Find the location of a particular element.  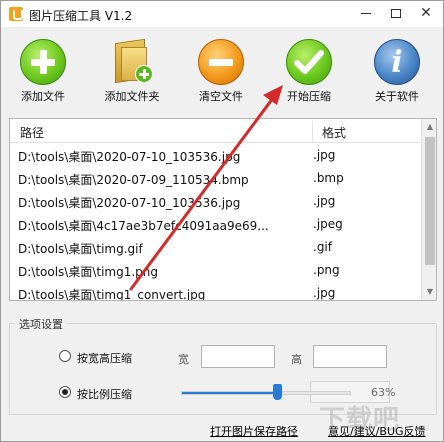

by-ratio-label: 按比例压缩 is located at coordinates (104, 394).